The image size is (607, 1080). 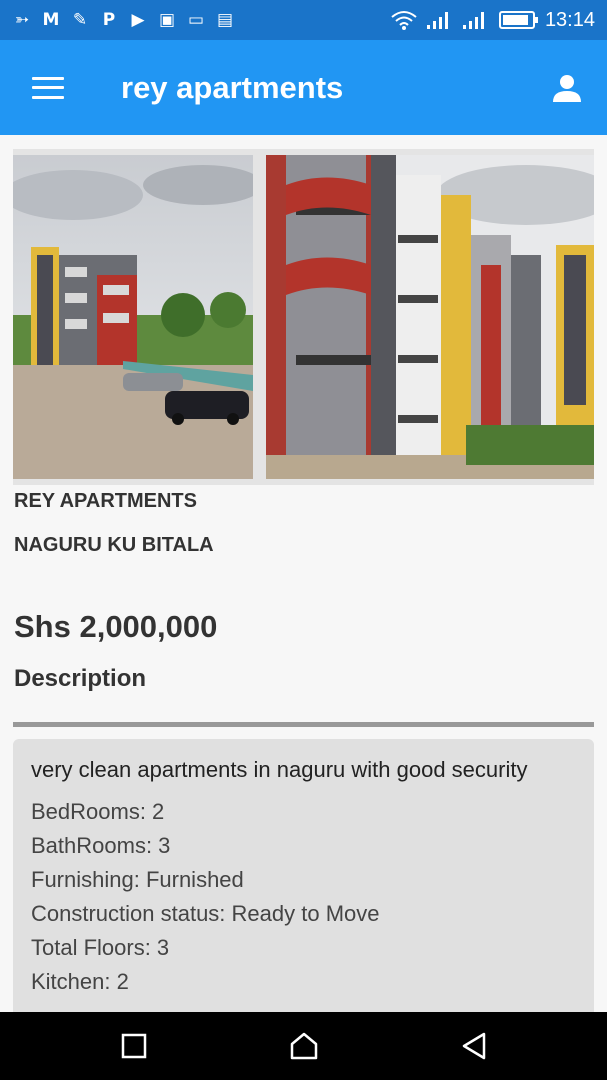 I want to click on news-icon: ▤, so click(x=225, y=20).